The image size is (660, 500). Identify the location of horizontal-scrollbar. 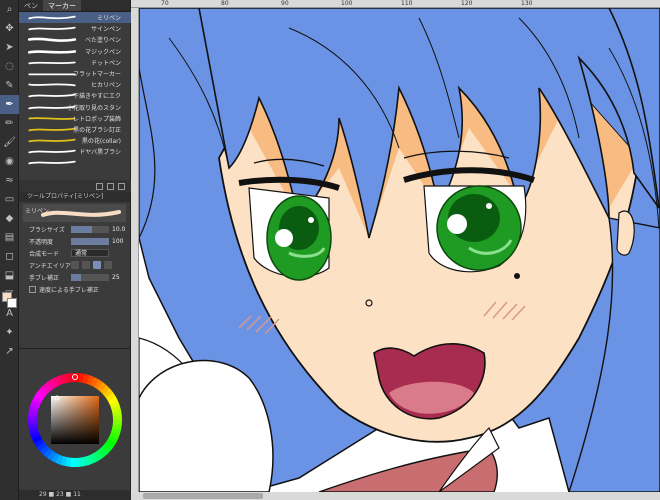
(203, 496).